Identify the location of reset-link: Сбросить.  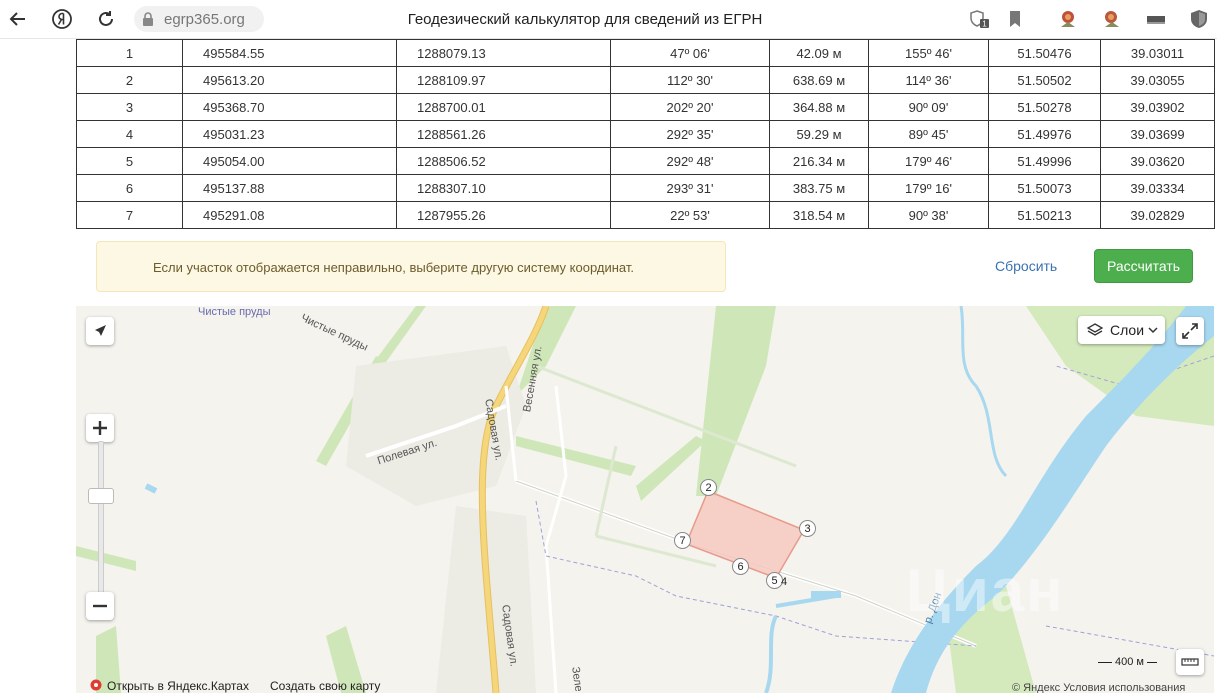
(1026, 266).